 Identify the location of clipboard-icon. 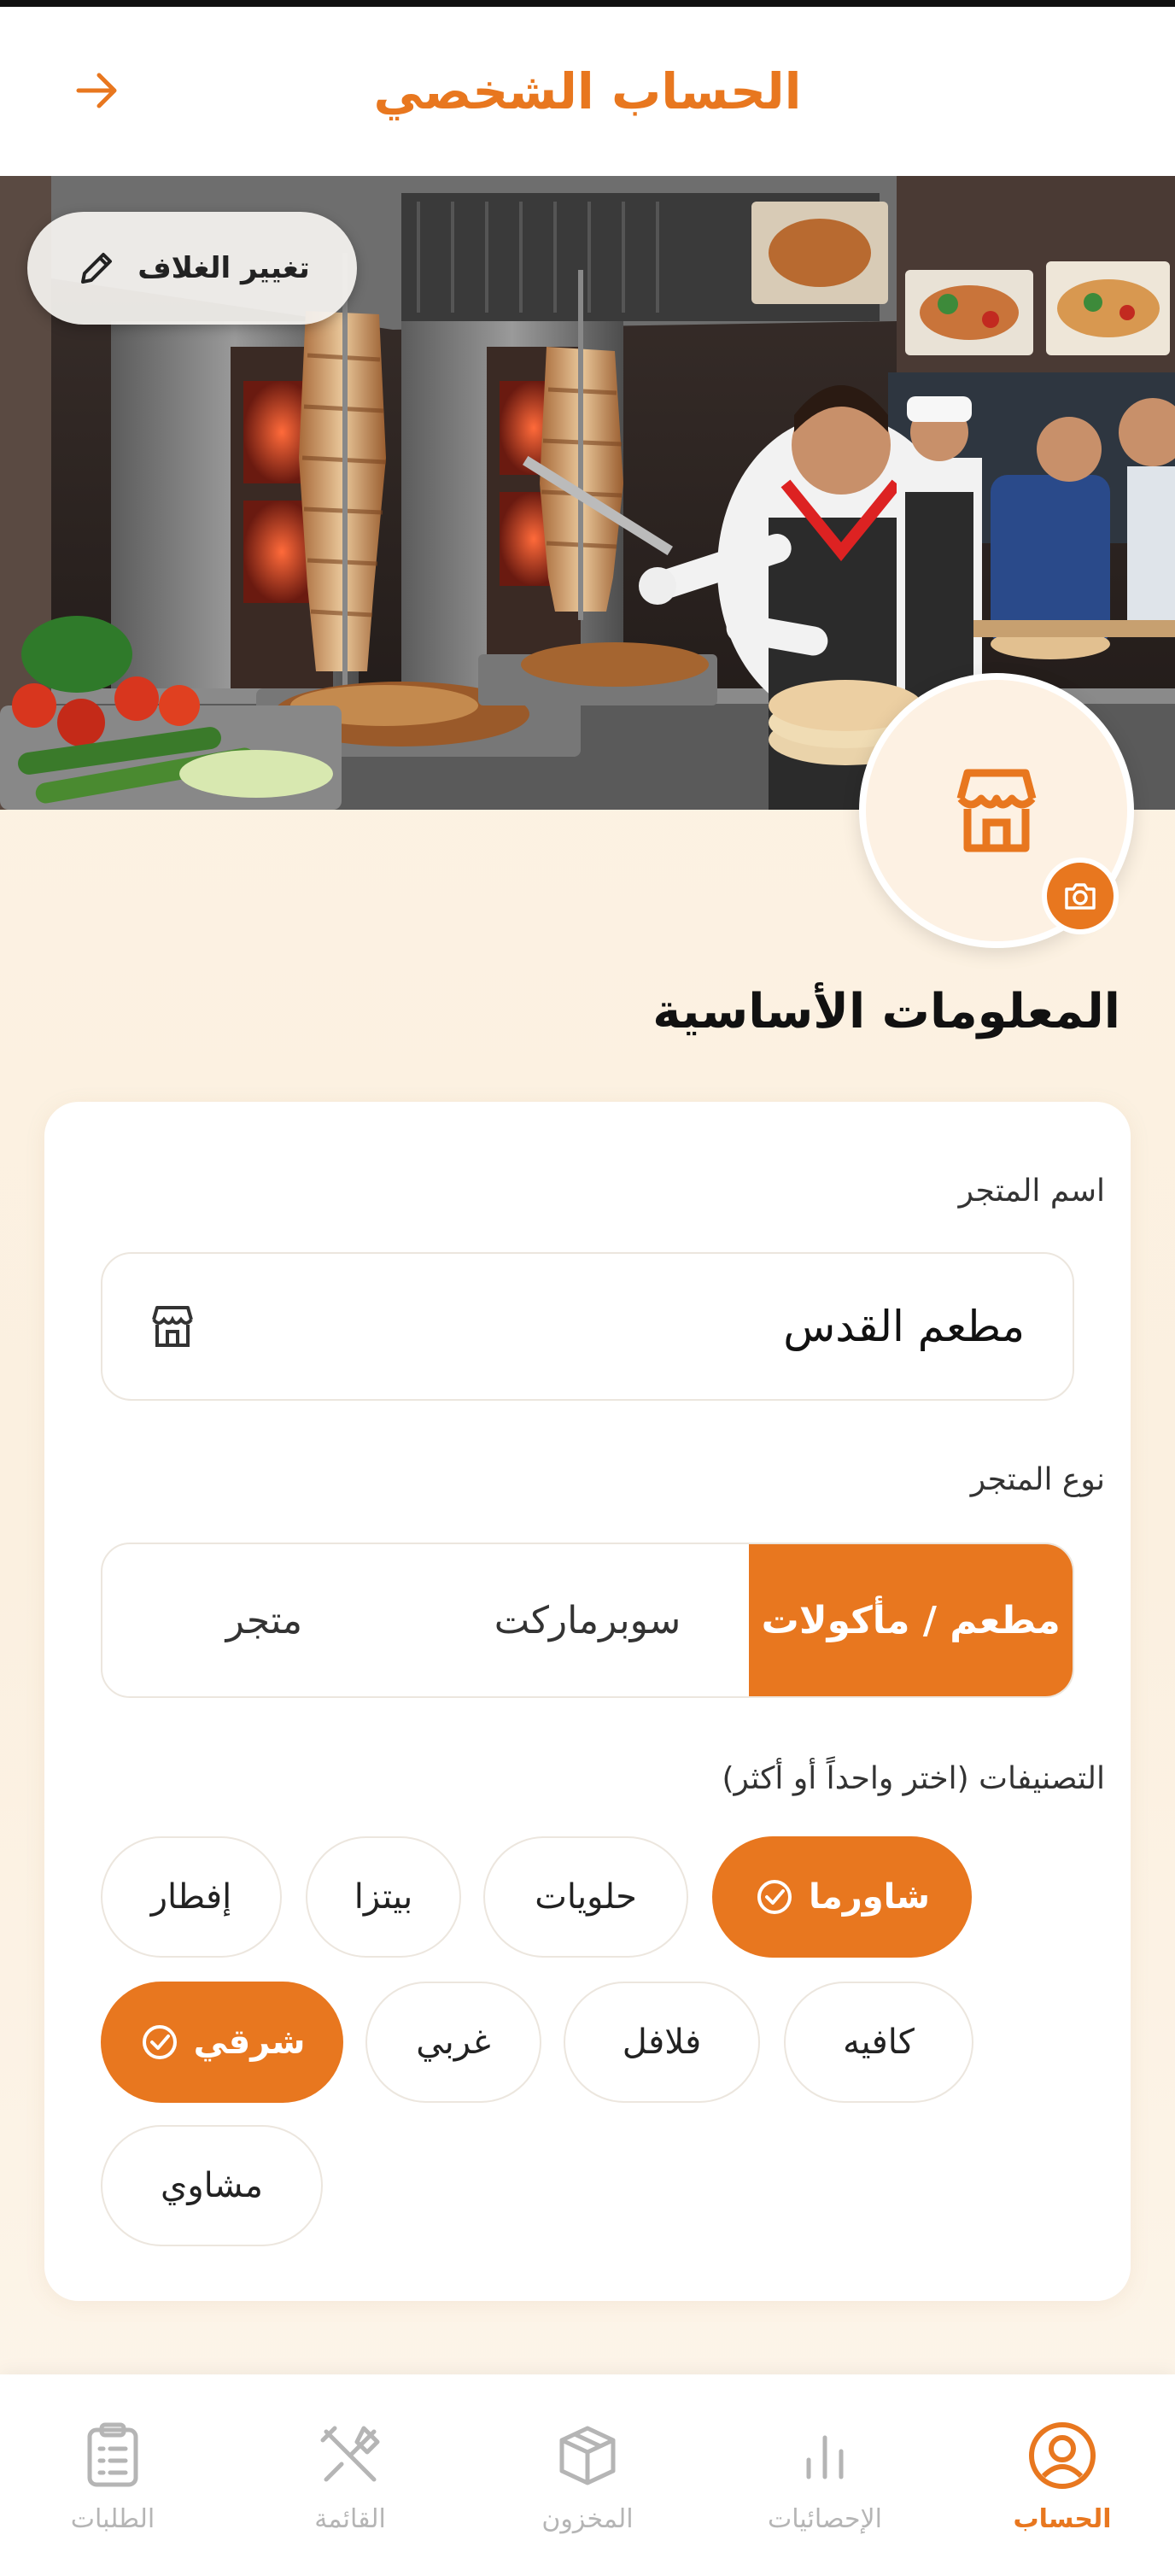
(112, 2454).